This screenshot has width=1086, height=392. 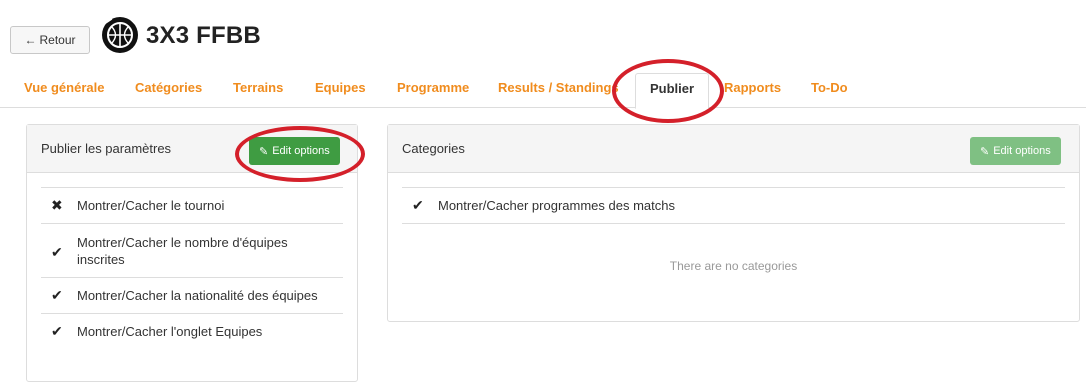 I want to click on list-item: ✔ Montrer/Cacher l'onglet Equipes, so click(x=192, y=331).